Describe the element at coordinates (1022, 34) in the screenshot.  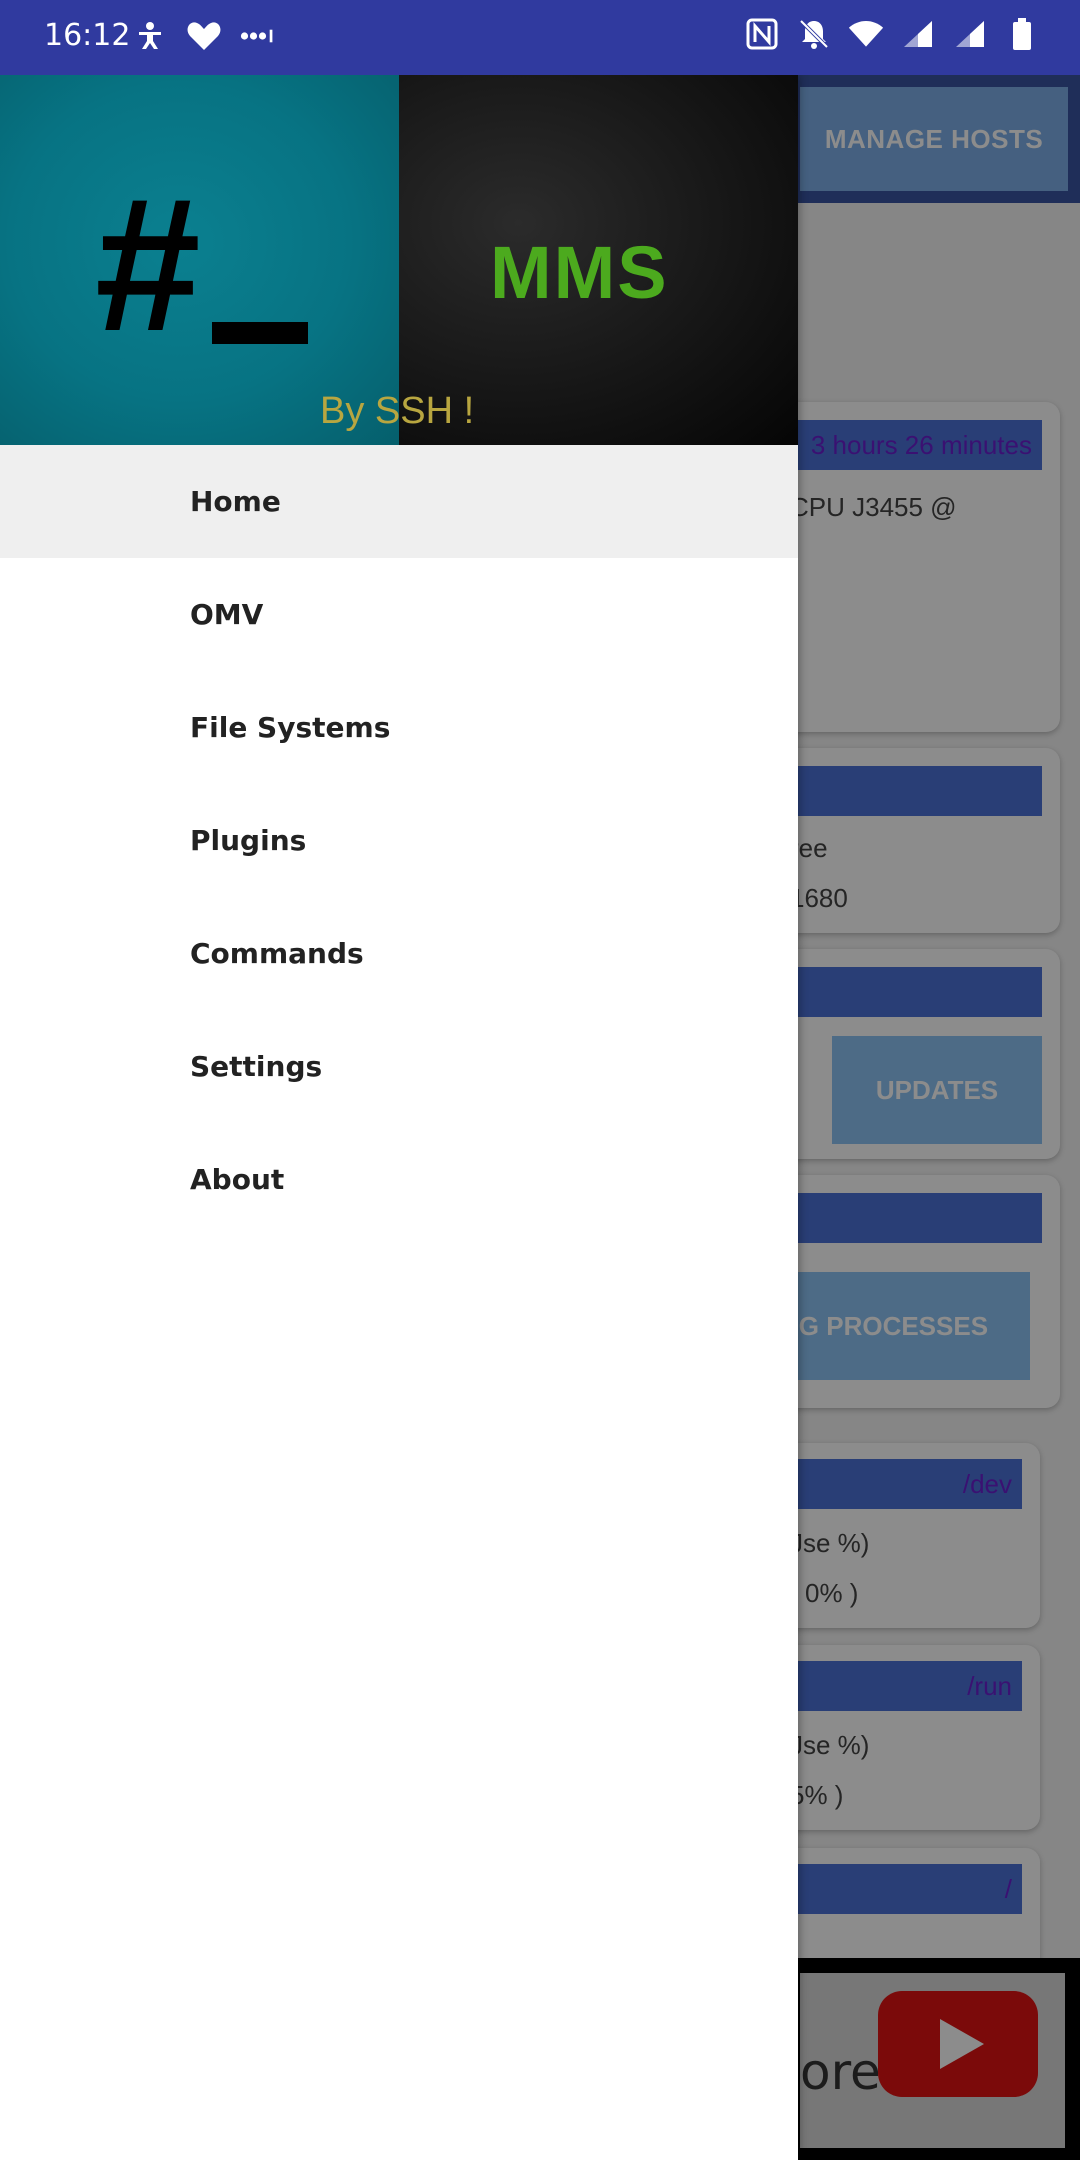
I see `battery-icon` at that location.